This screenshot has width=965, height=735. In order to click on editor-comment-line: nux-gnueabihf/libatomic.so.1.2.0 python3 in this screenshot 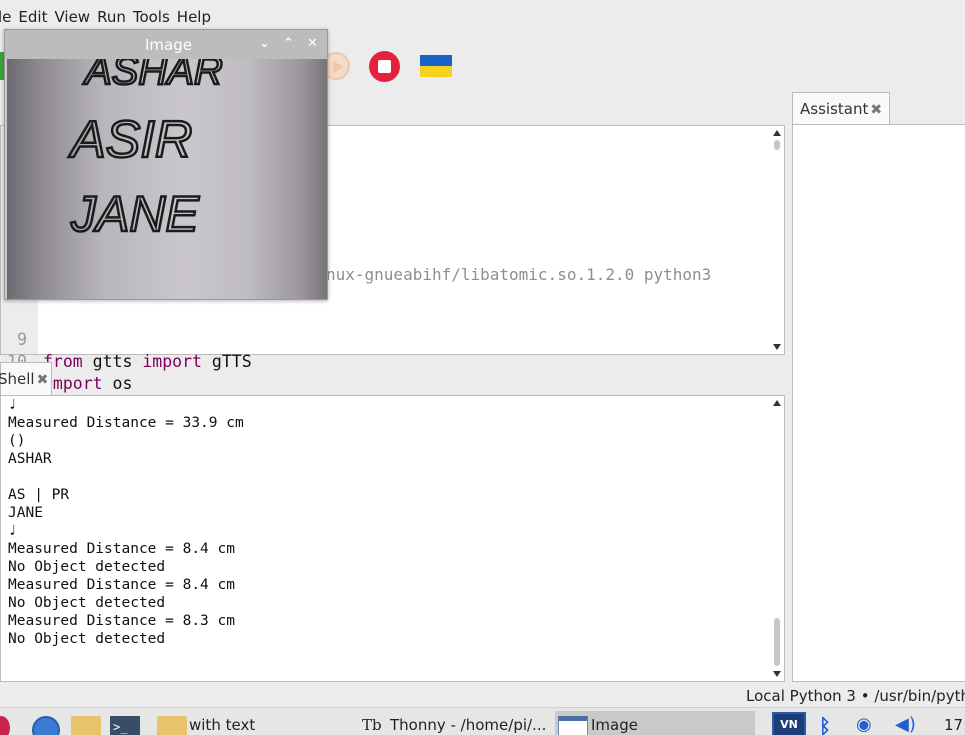, I will do `click(519, 274)`.